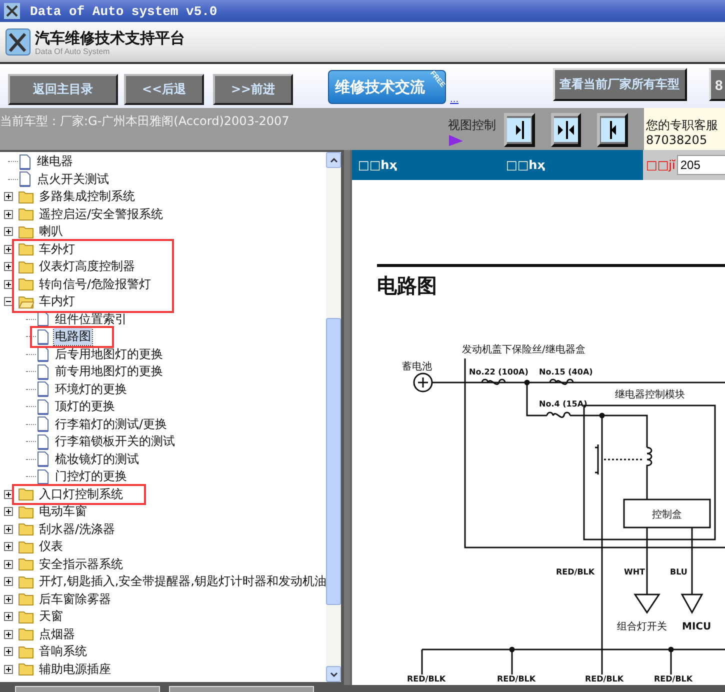 The height and width of the screenshot is (692, 725). What do you see at coordinates (81, 494) in the screenshot?
I see `tree-item: 入口灯控制系统` at bounding box center [81, 494].